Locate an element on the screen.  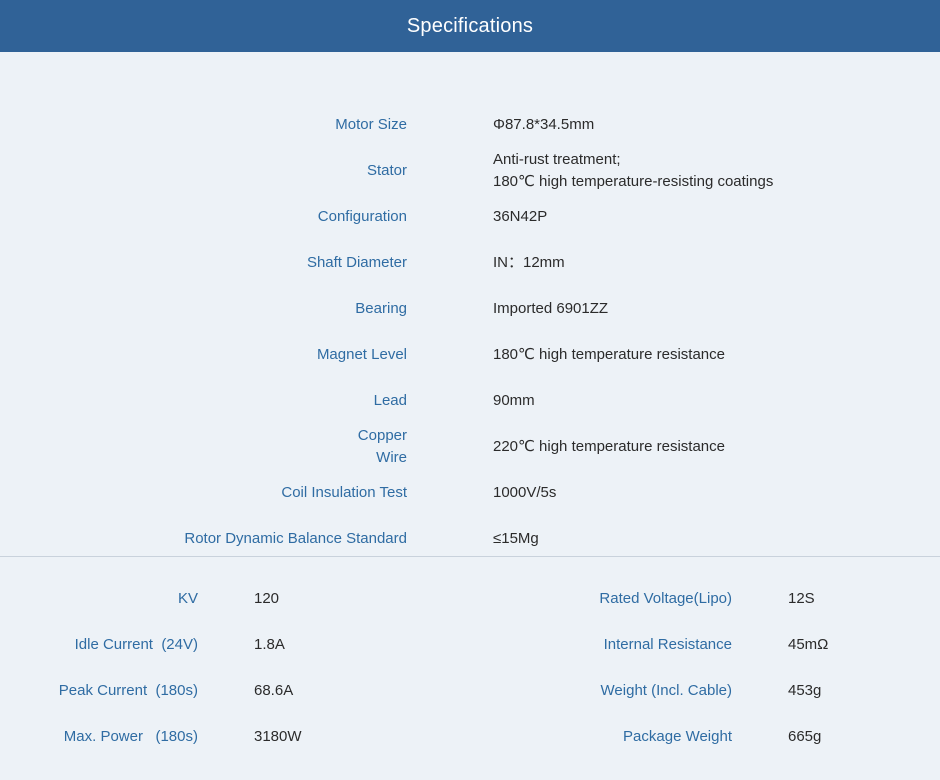
spec-label-line: Wire is located at coordinates (391, 457).